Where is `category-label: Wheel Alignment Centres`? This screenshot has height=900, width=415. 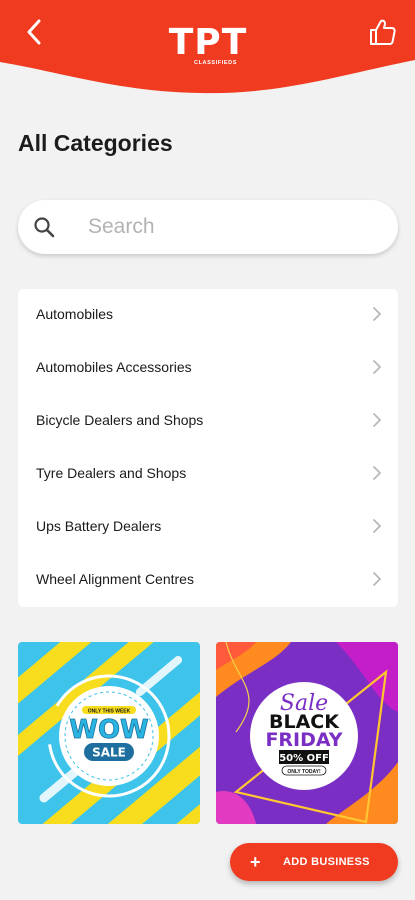
category-label: Wheel Alignment Centres is located at coordinates (115, 579).